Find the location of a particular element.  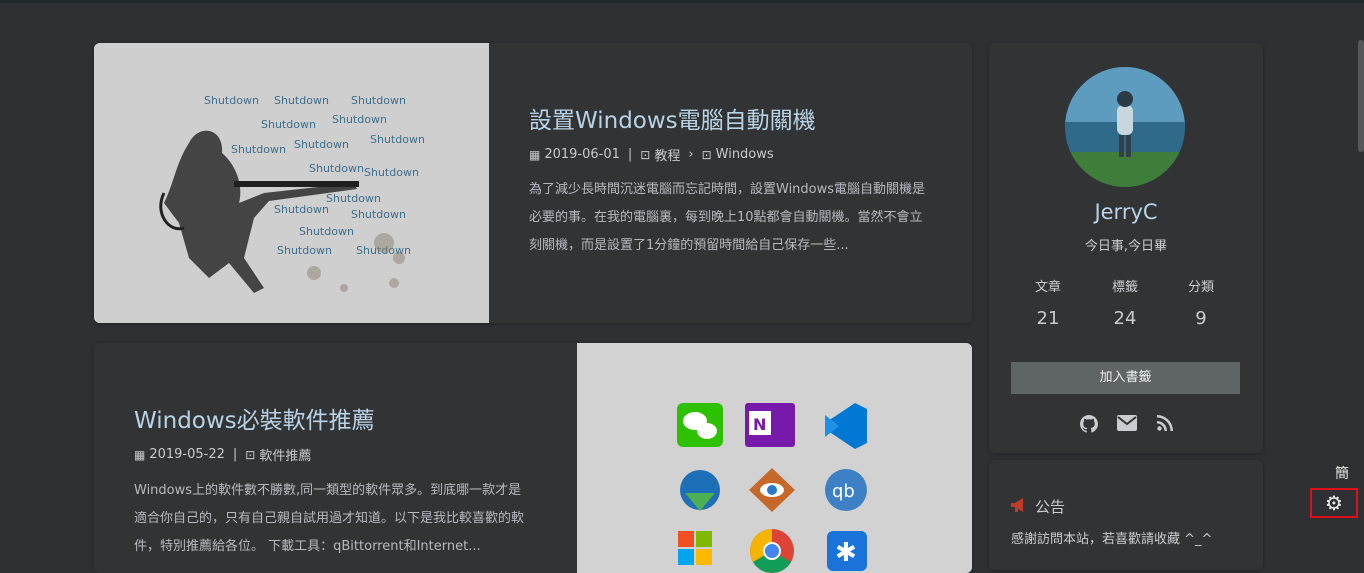

software-icons-thumbnail: N qb ✱ is located at coordinates (774, 458).